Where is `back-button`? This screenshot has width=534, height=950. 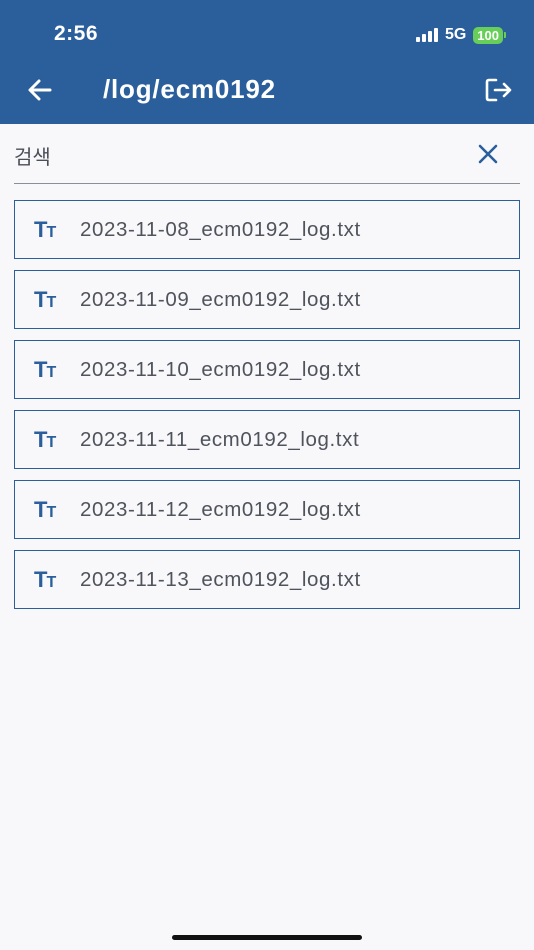 back-button is located at coordinates (40, 90).